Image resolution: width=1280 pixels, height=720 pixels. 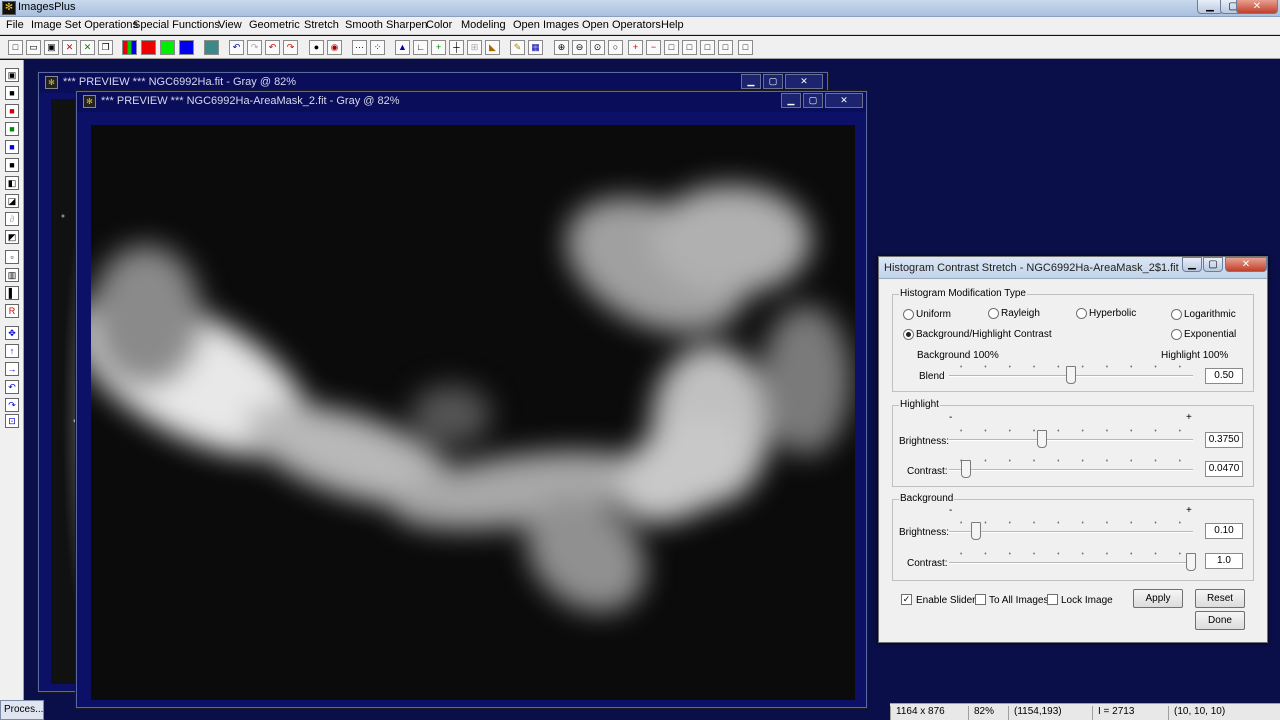 What do you see at coordinates (321, 25) in the screenshot?
I see `menu-stretch: Stretch` at bounding box center [321, 25].